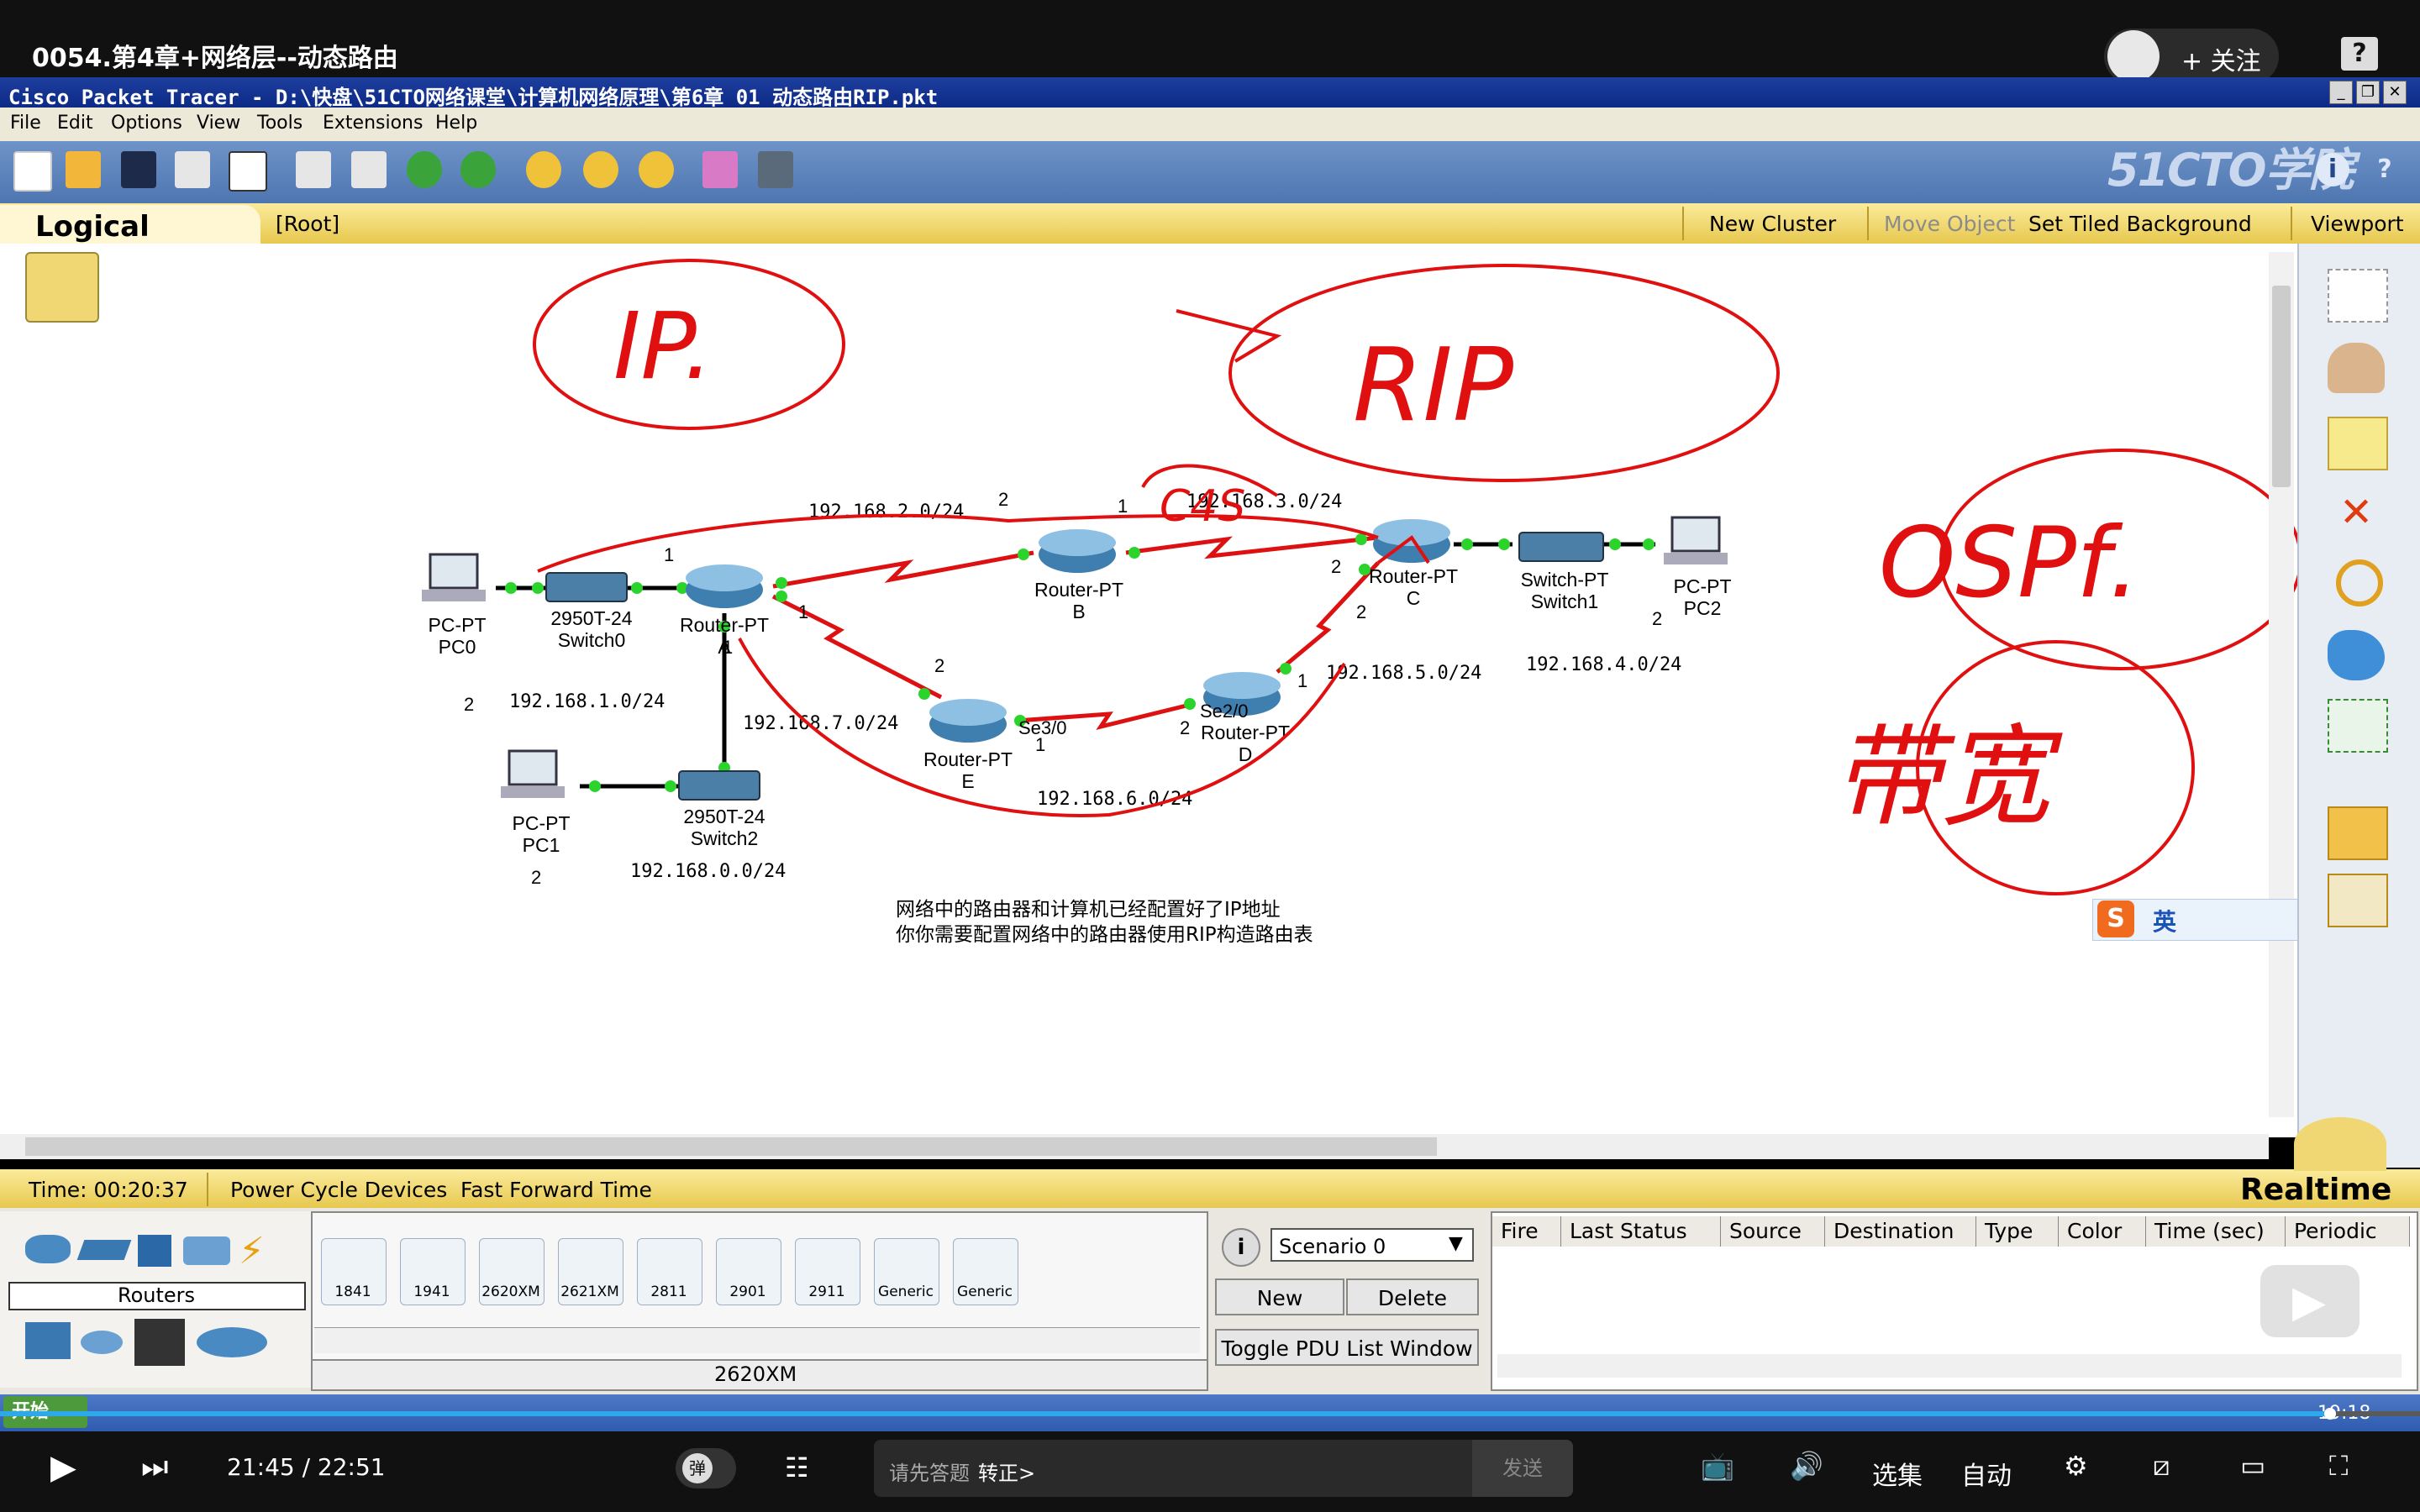 Image resolution: width=2420 pixels, height=1512 pixels. Describe the element at coordinates (2338, 1466) in the screenshot. I see `fullscreen-icon: ⛶` at that location.